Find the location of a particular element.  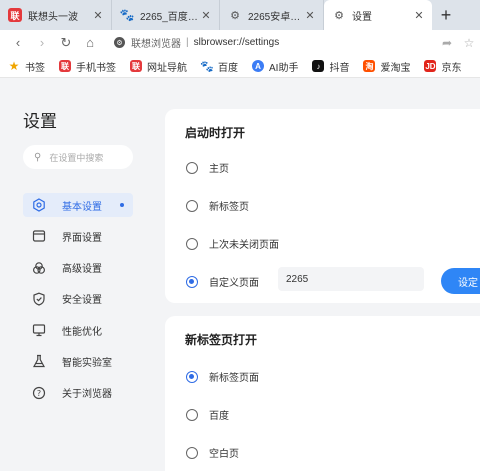

bookmark-label: 抖音 is located at coordinates (339, 68).